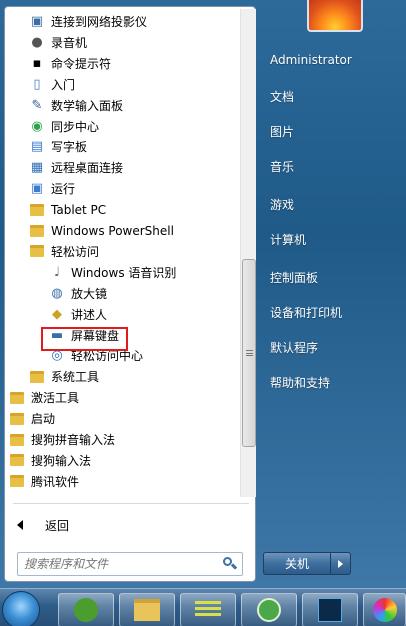 The image size is (406, 626). I want to click on program-item: ▣ 运行, so click(52, 188).